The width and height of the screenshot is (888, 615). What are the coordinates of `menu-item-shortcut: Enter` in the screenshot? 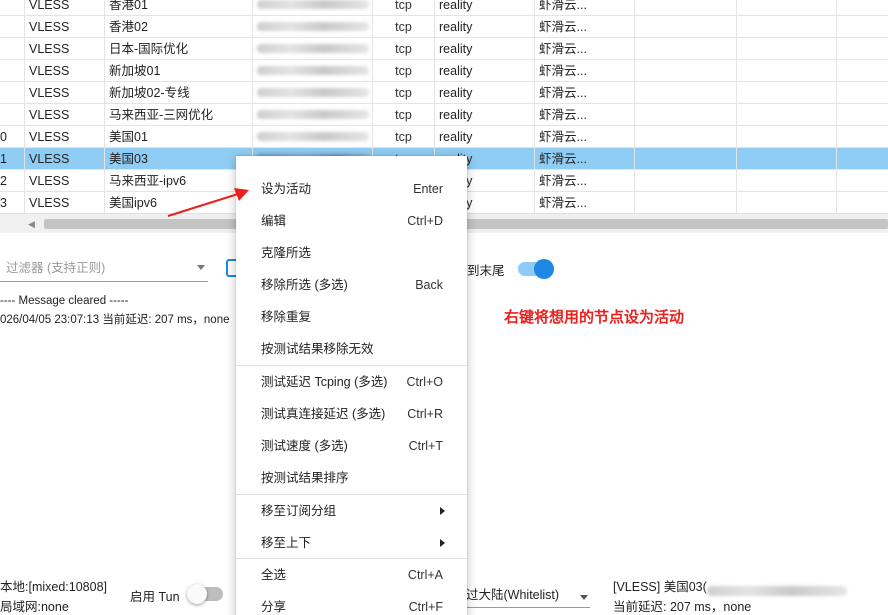 It's located at (428, 189).